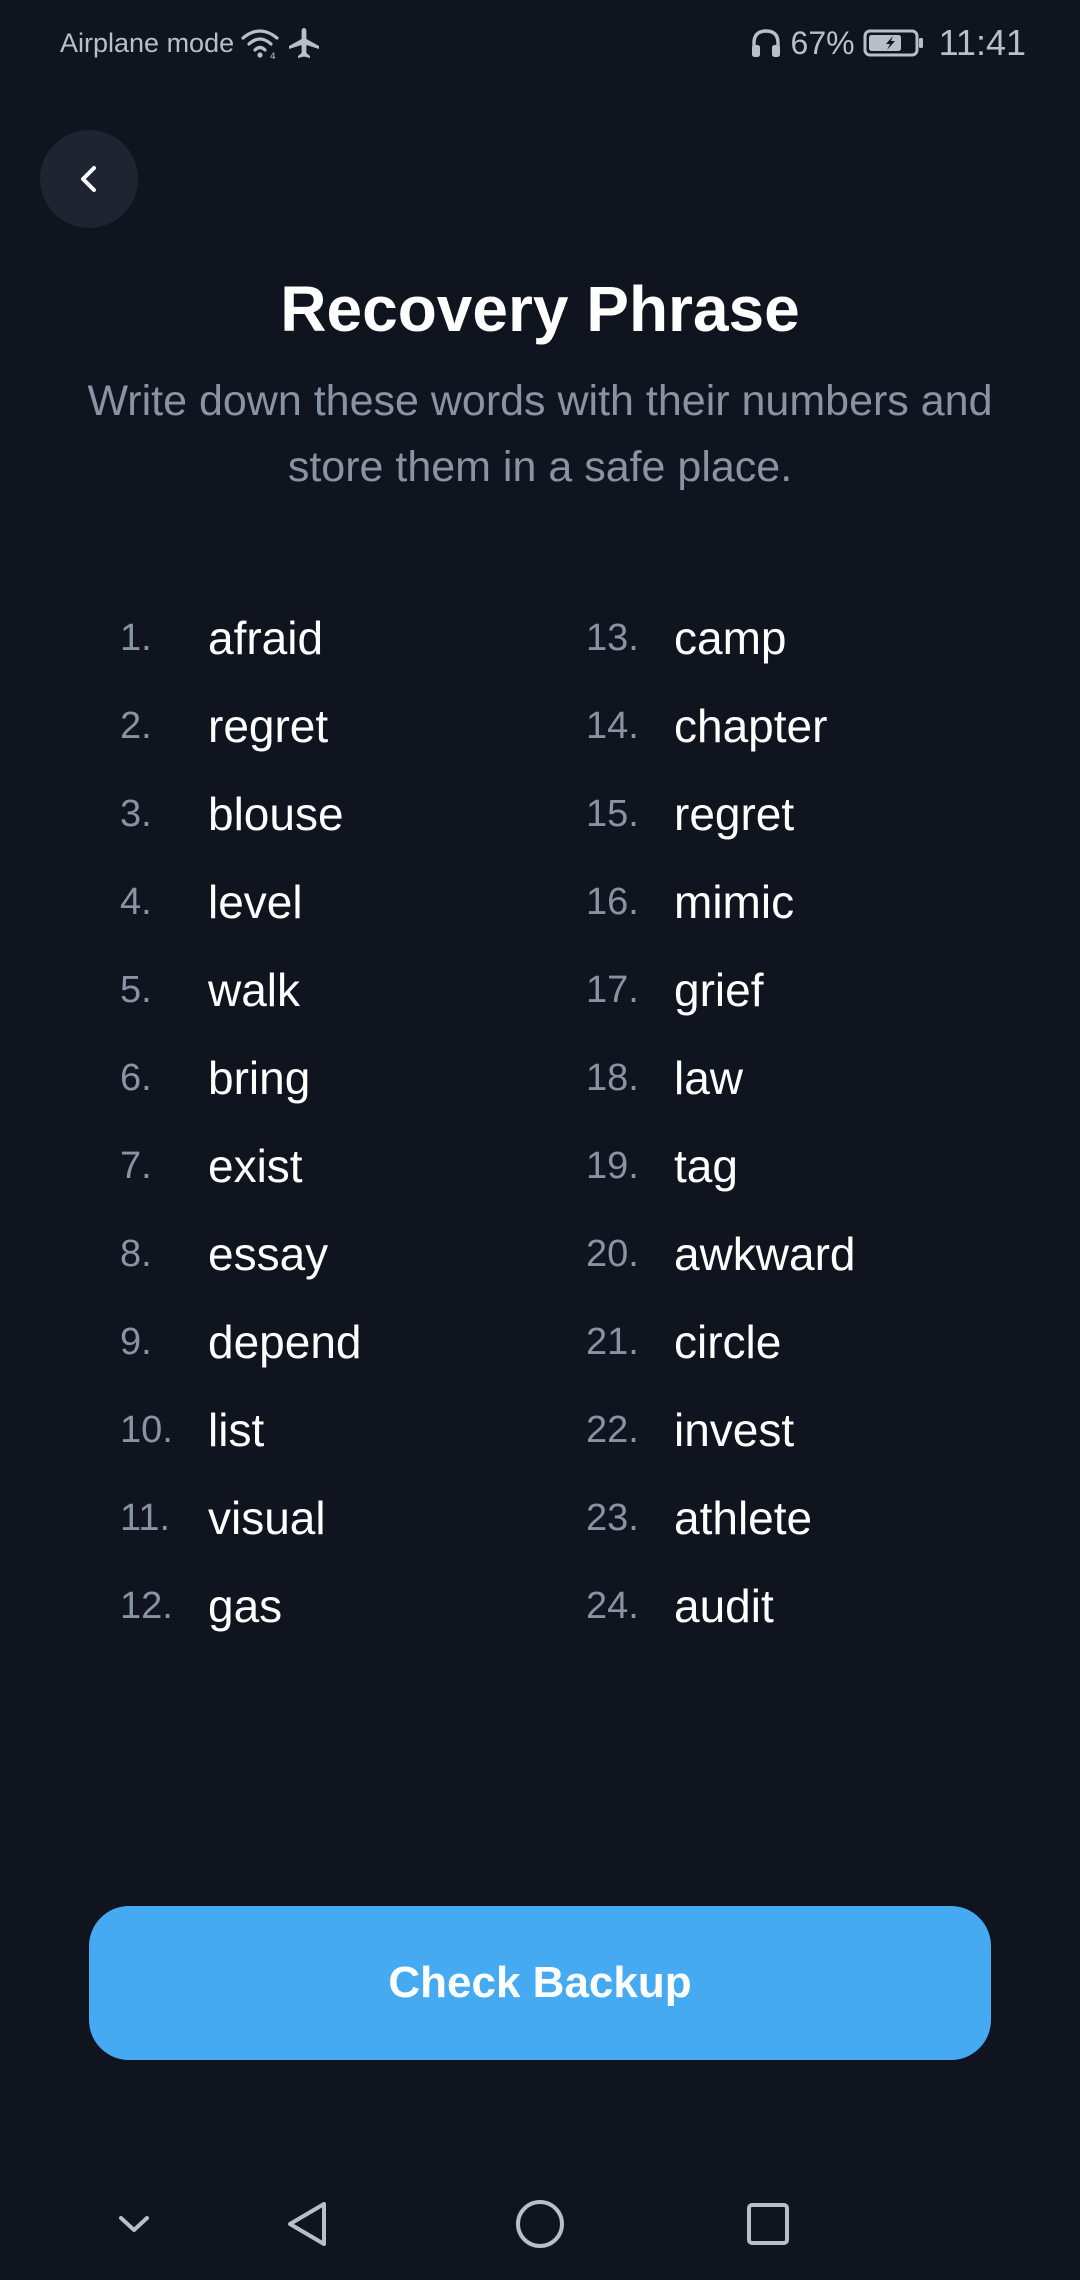 This screenshot has width=1080, height=2280. I want to click on back-button, so click(89, 179).